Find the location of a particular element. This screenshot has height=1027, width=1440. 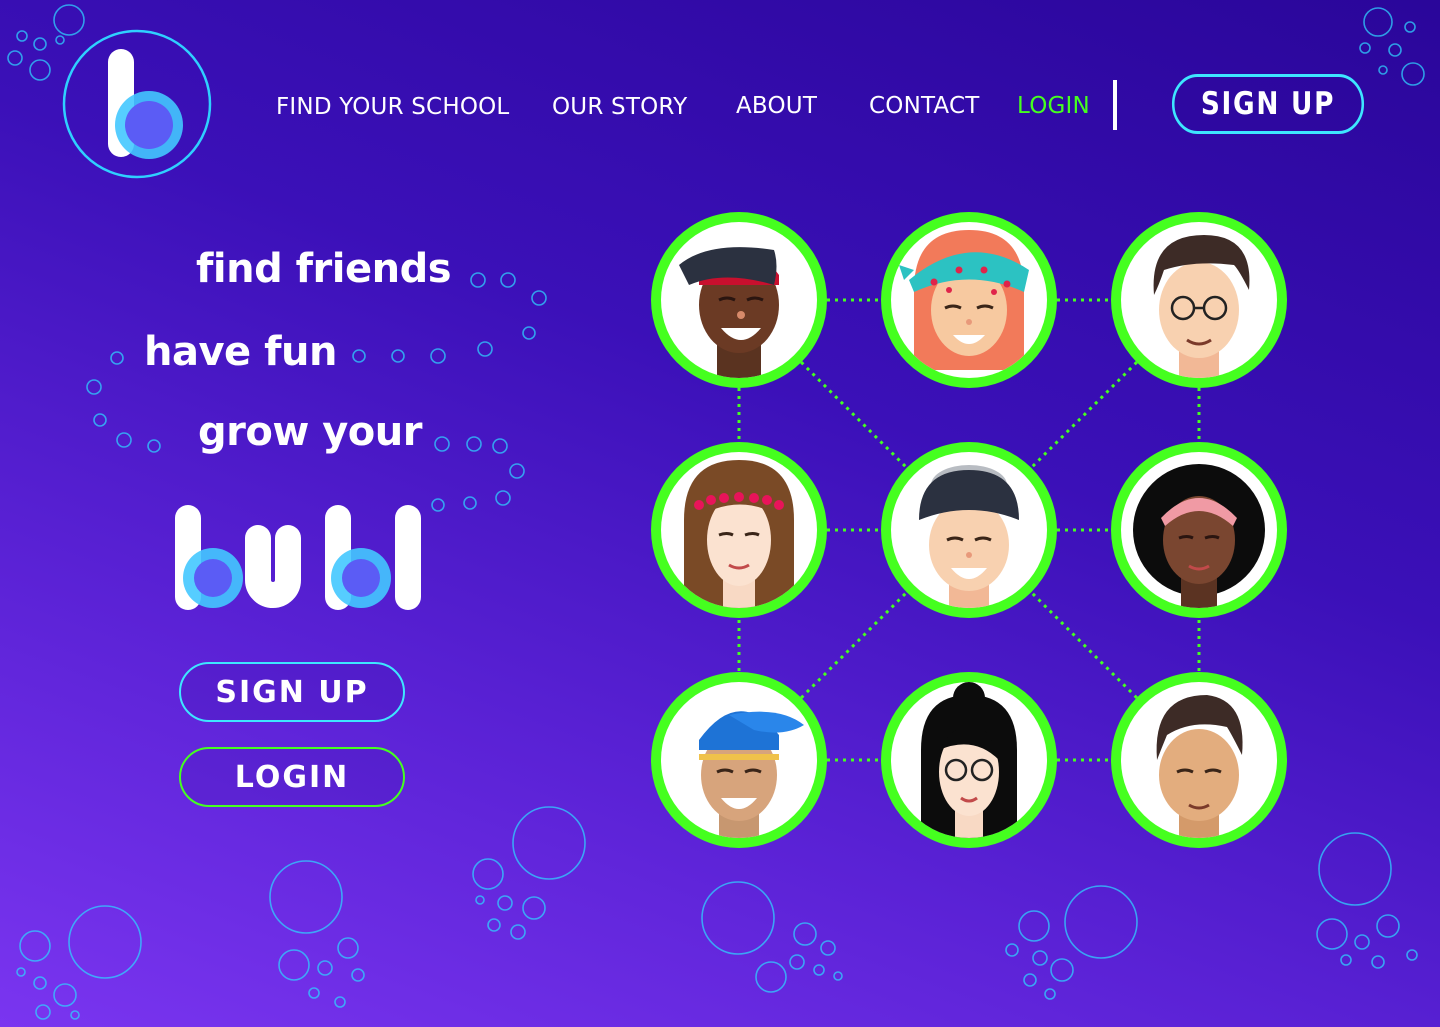

bubl-logo is located at coordinates (137, 104).